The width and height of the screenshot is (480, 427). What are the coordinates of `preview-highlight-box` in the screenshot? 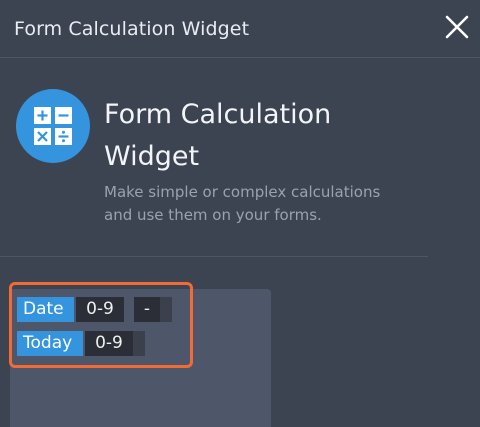 It's located at (101, 325).